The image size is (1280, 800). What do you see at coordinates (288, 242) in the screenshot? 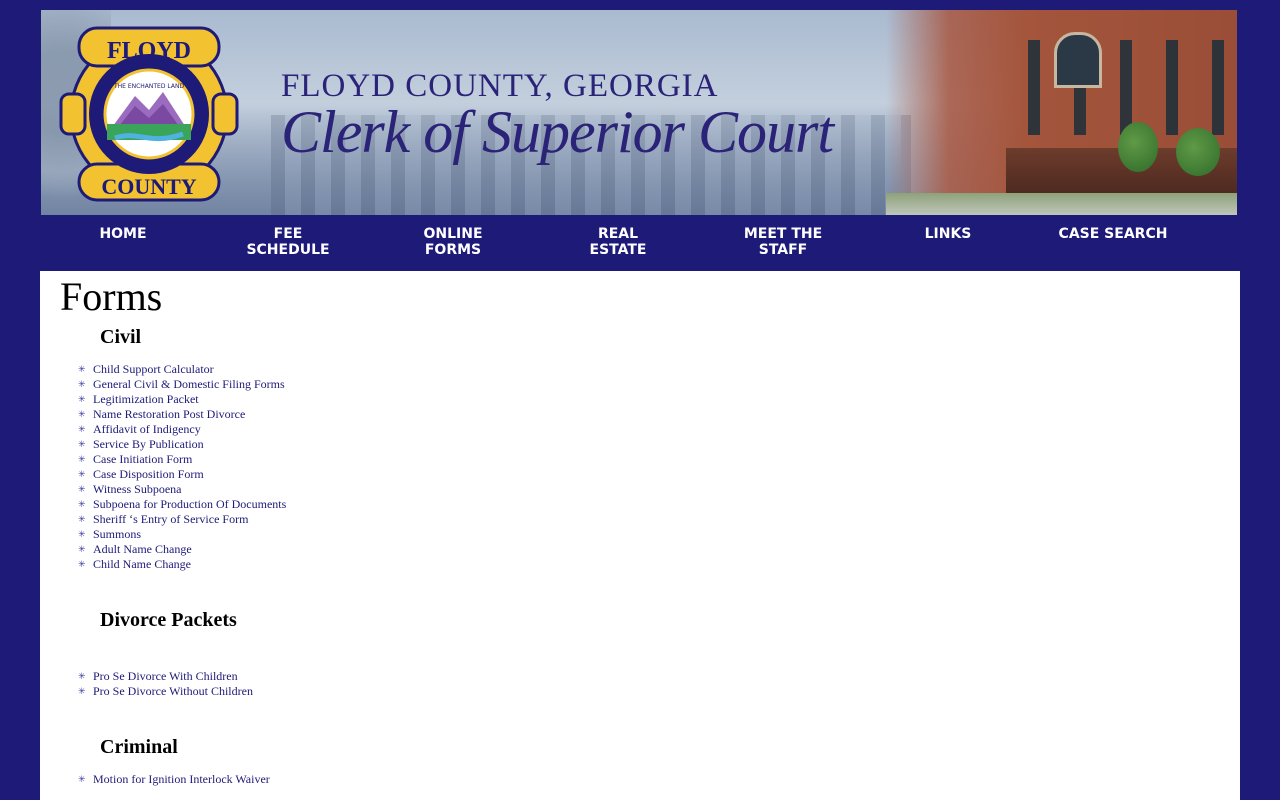
I see `nav-fee-schedule: FEE SCHEDULE` at bounding box center [288, 242].